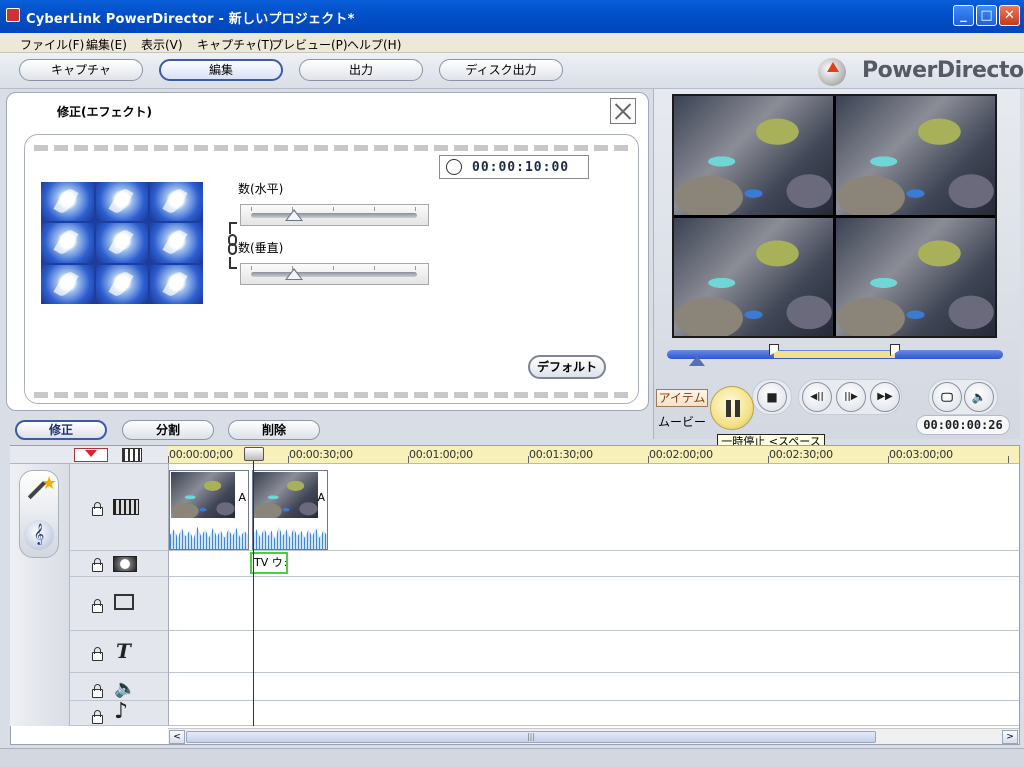  Describe the element at coordinates (124, 602) in the screenshot. I see `monitor-icon` at that location.